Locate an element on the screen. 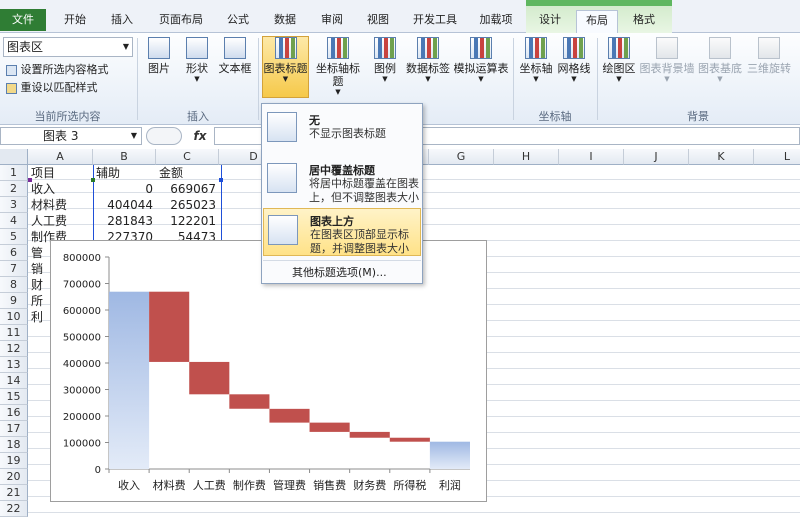 The height and width of the screenshot is (517, 800). shapes-button: 形状 ▼ is located at coordinates (197, 60).